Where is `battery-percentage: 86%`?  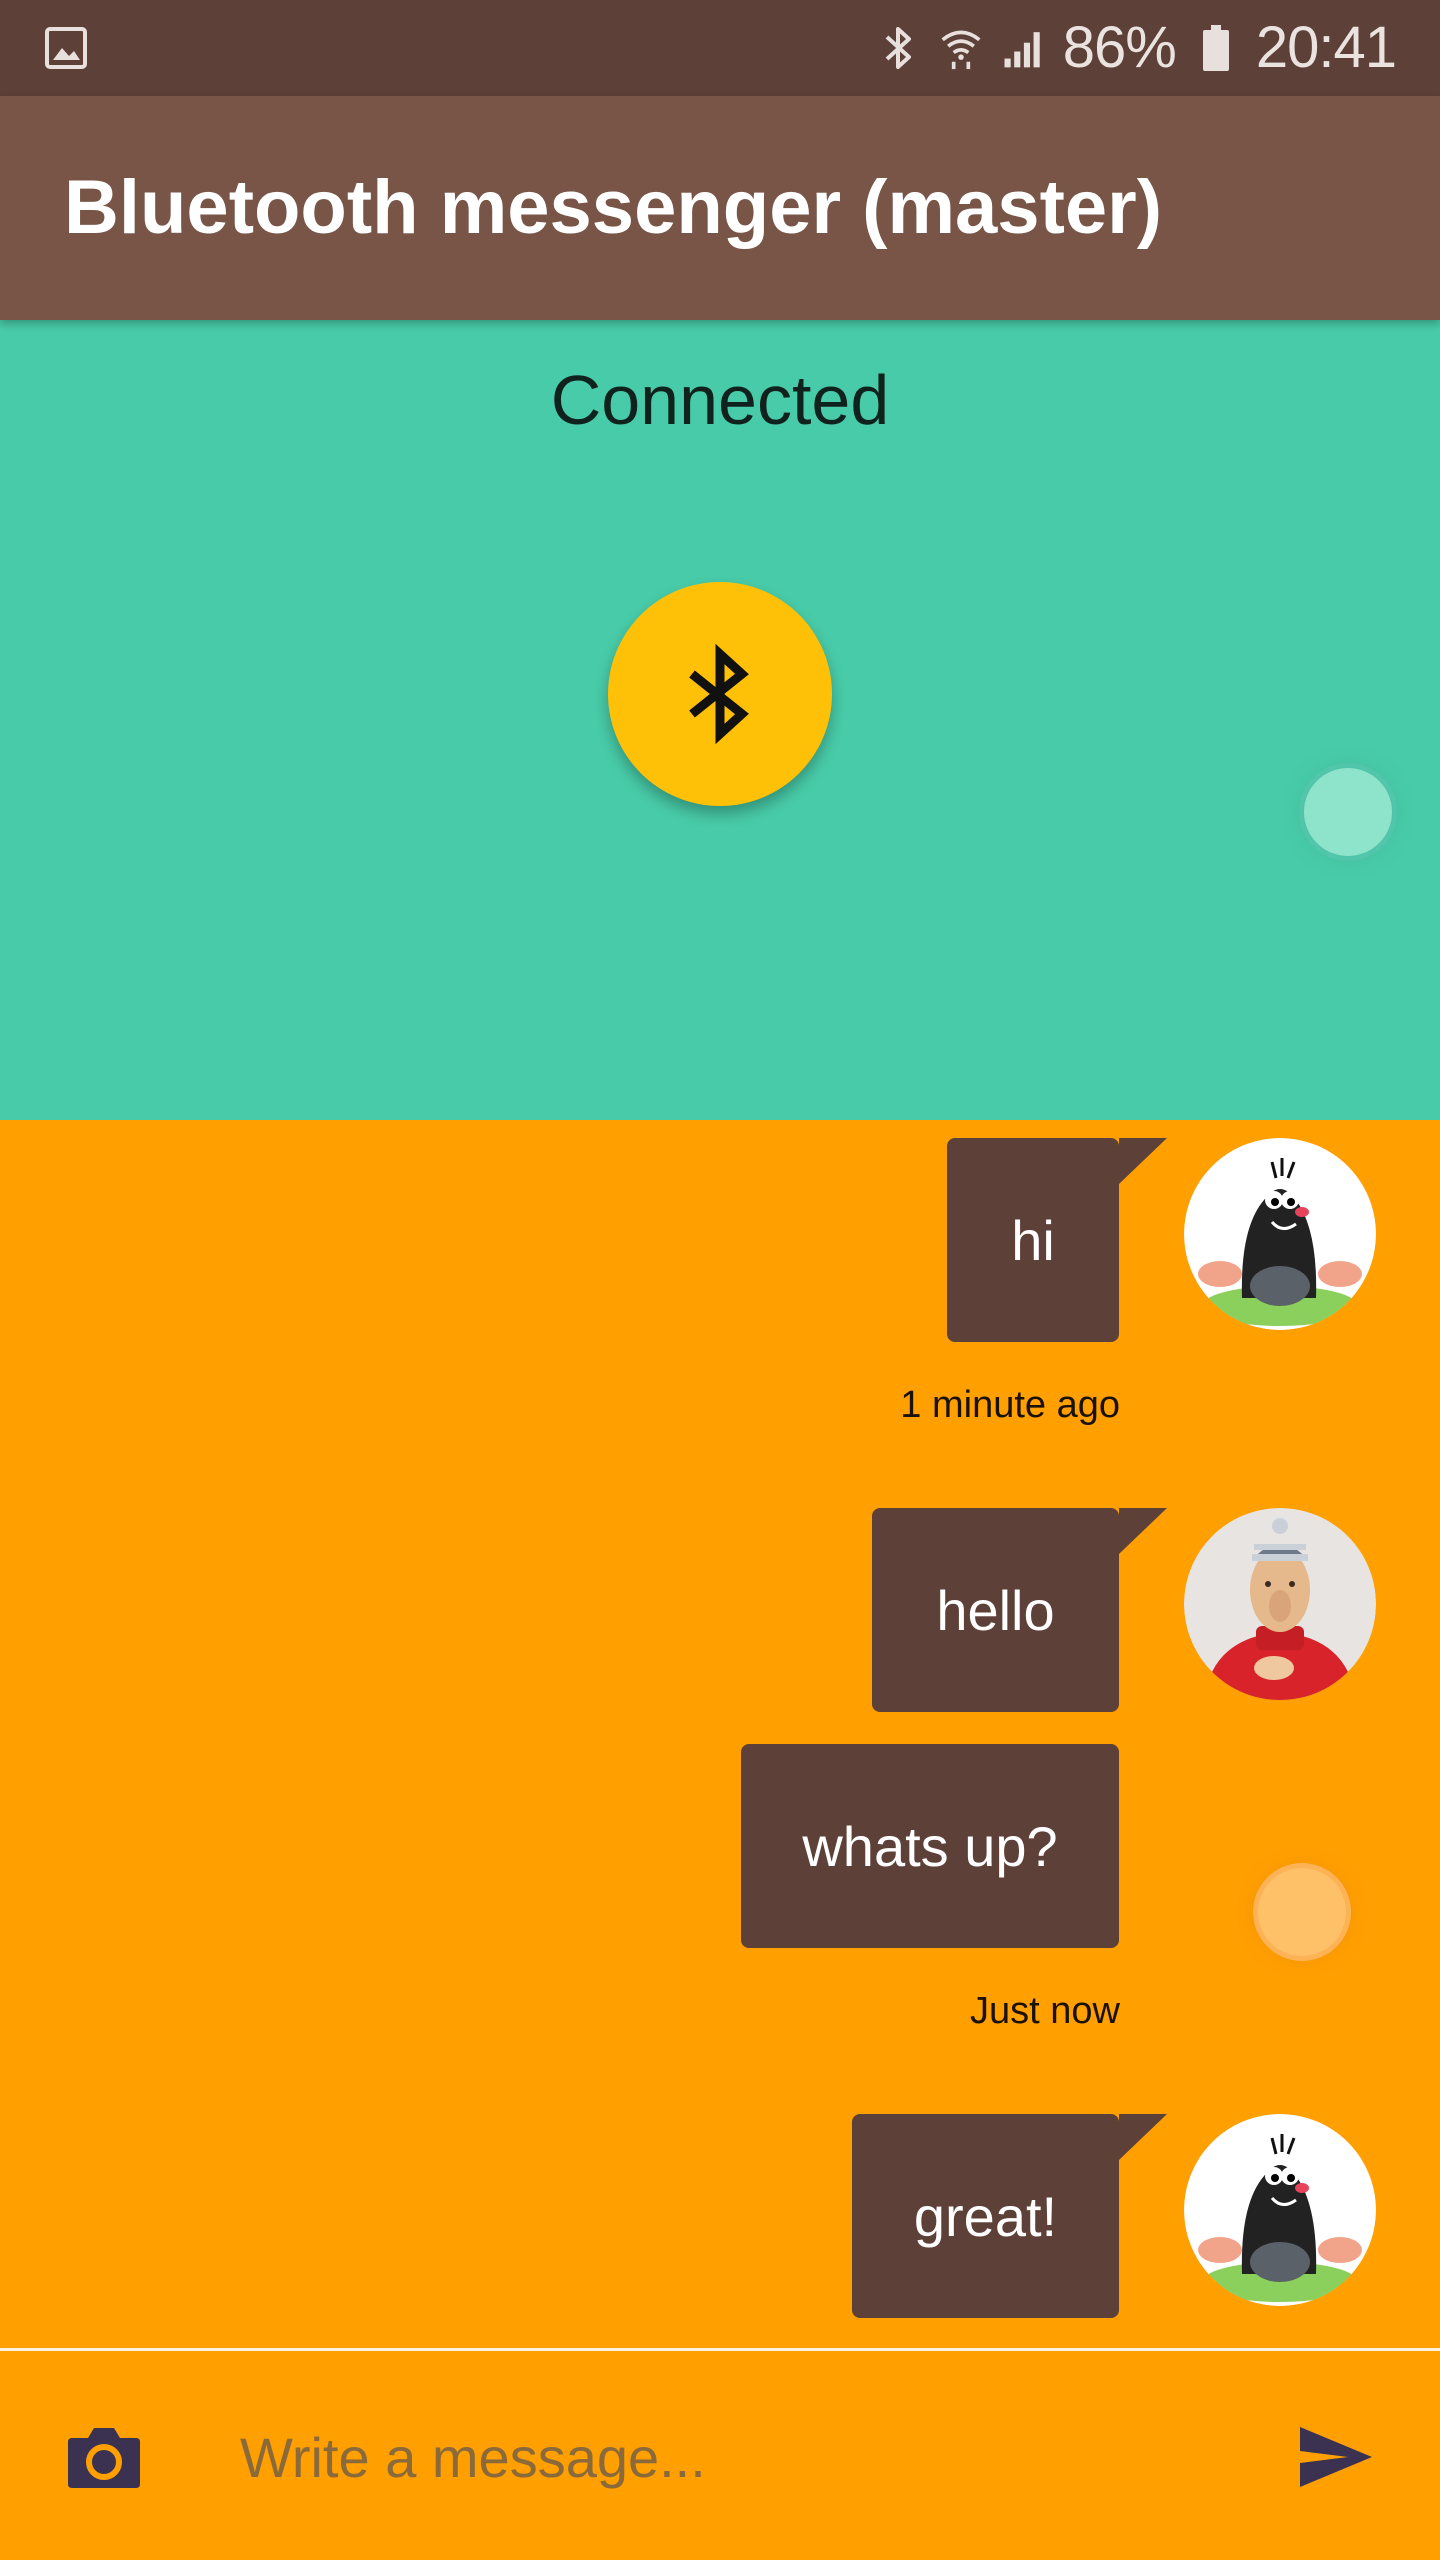
battery-percentage: 86% is located at coordinates (1119, 47).